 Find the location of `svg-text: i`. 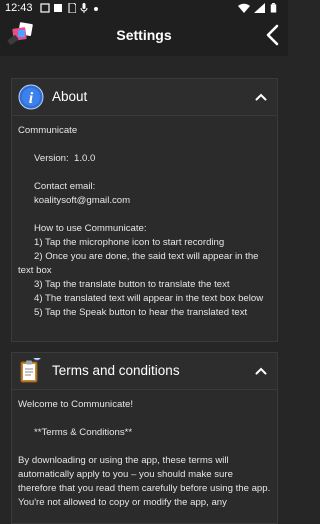

svg-text: i is located at coordinates (31, 98).